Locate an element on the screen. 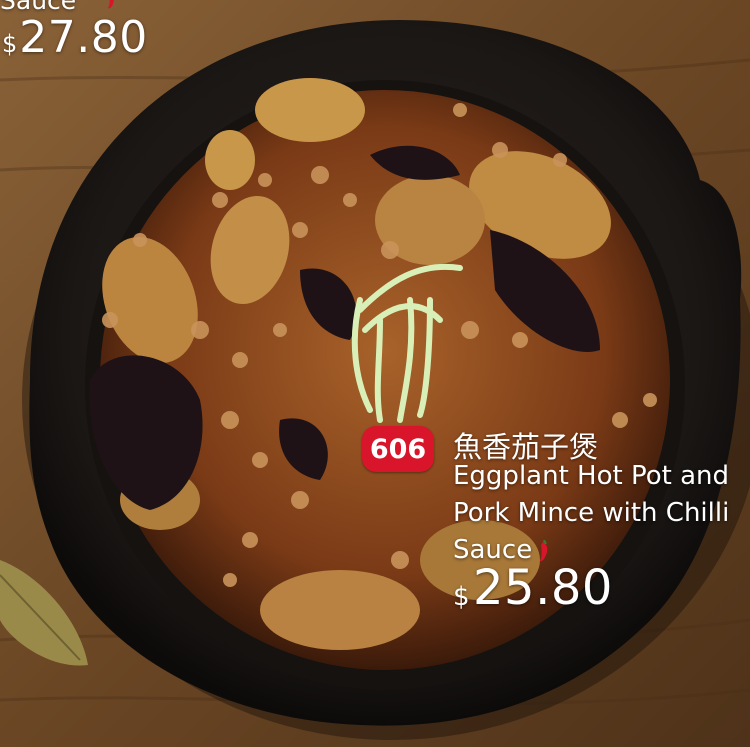 This screenshot has height=747, width=750. price-amount: 27.80 is located at coordinates (83, 37).